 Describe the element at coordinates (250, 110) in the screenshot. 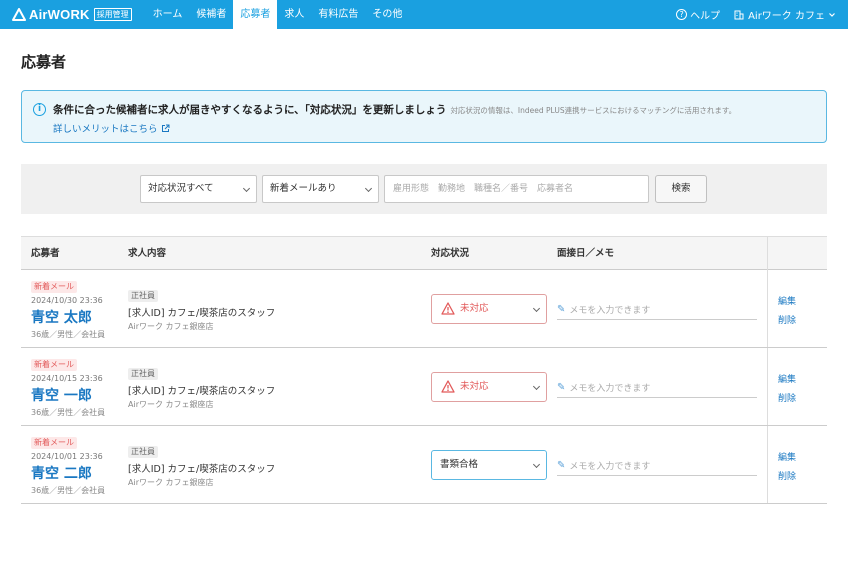

I see `banner-main-text: 条件に合った候補者に求人が届きやすくなるように、「対応状況」を更新しましょう` at that location.